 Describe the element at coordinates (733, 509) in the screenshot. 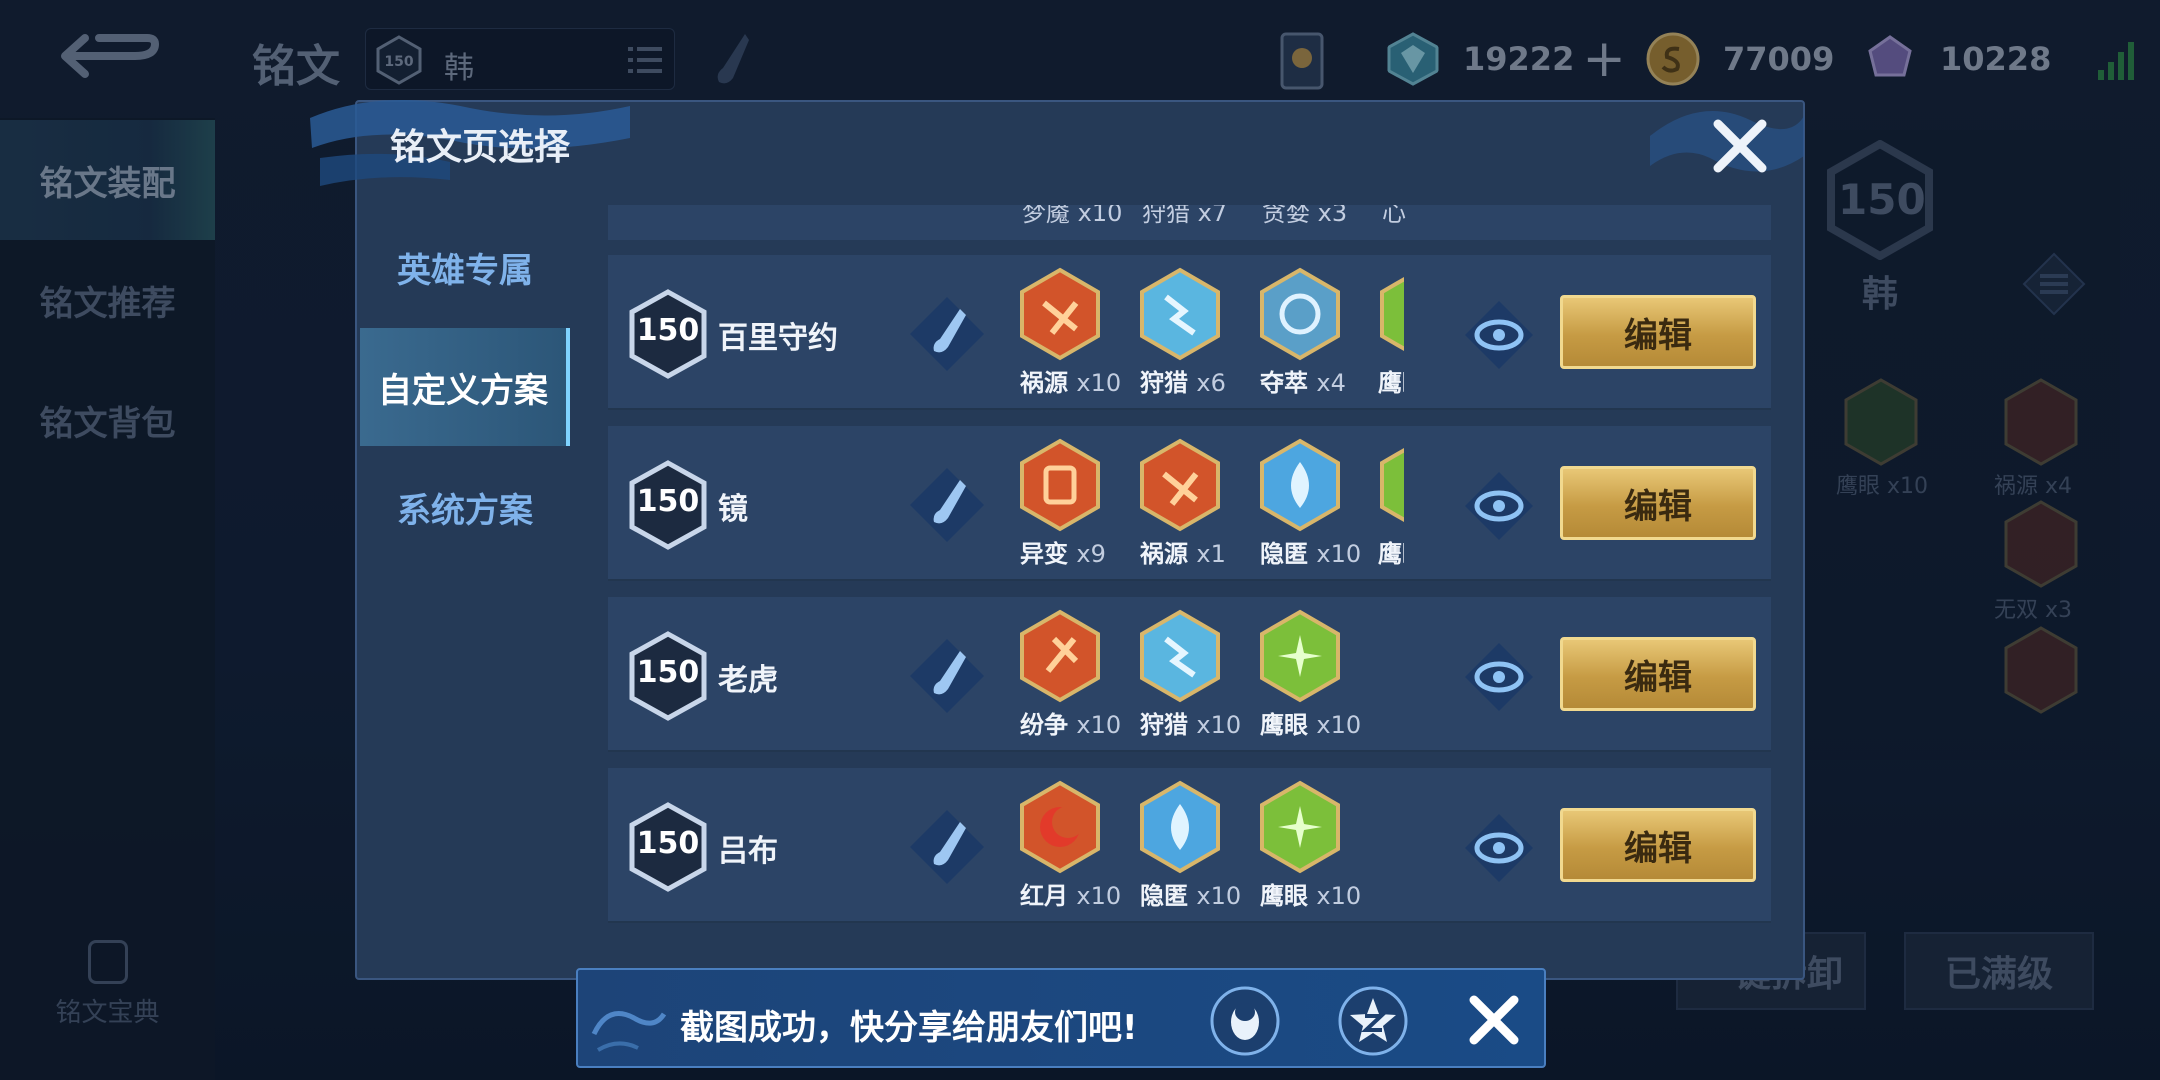

I see `page-name: 镜` at that location.